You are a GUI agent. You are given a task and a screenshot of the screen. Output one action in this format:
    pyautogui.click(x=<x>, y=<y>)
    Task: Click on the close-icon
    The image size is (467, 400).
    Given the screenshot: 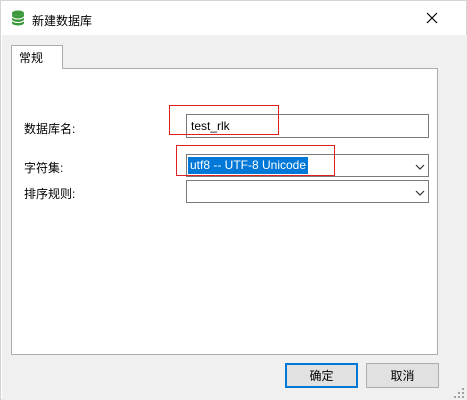 What is the action you would take?
    pyautogui.click(x=432, y=18)
    